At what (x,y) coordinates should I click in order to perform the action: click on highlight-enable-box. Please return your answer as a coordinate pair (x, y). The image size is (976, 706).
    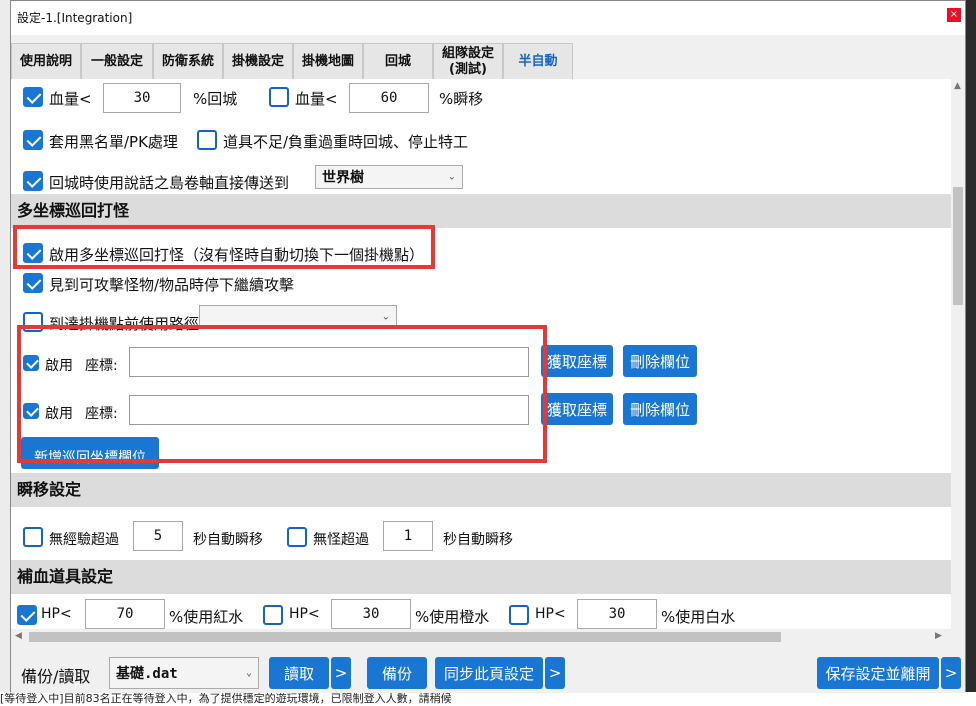
    Looking at the image, I should click on (224, 247).